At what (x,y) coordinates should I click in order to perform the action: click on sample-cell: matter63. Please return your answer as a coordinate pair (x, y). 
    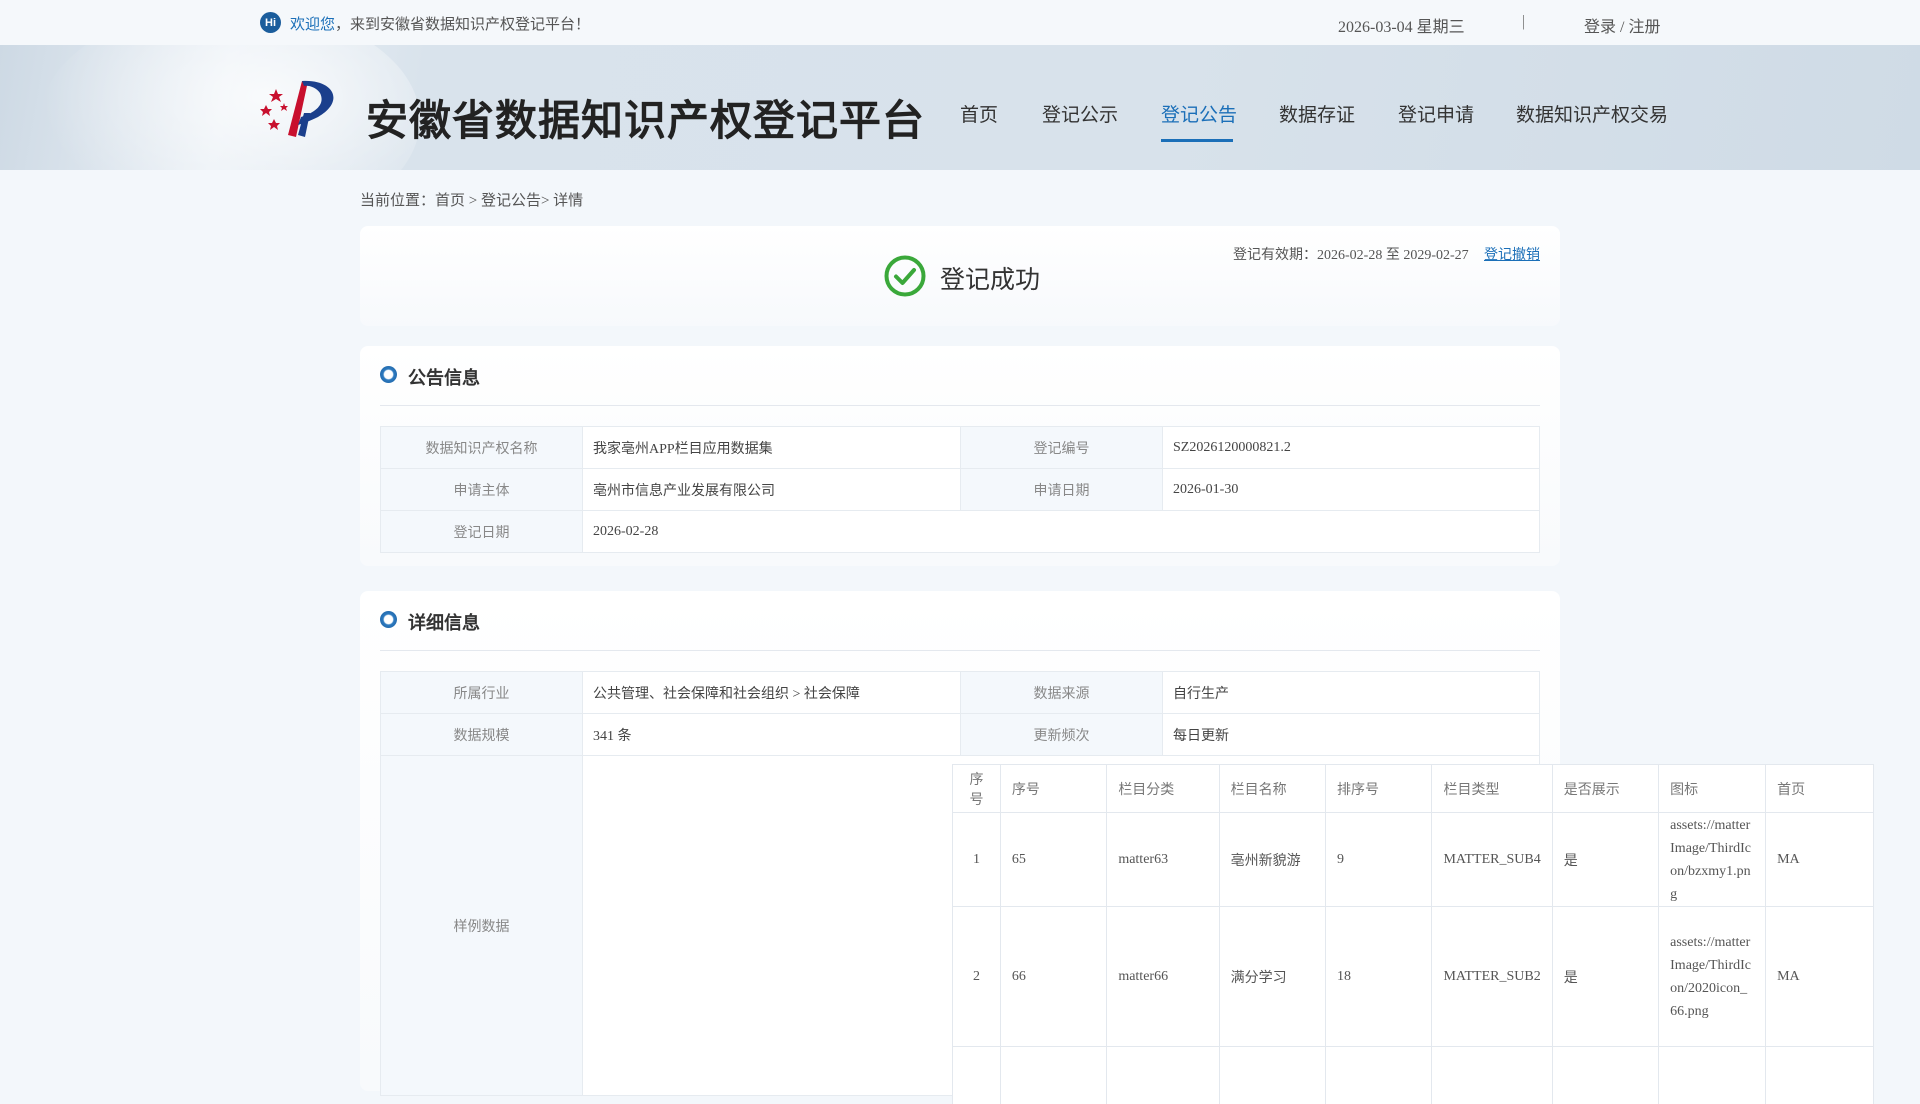
    Looking at the image, I should click on (1163, 860).